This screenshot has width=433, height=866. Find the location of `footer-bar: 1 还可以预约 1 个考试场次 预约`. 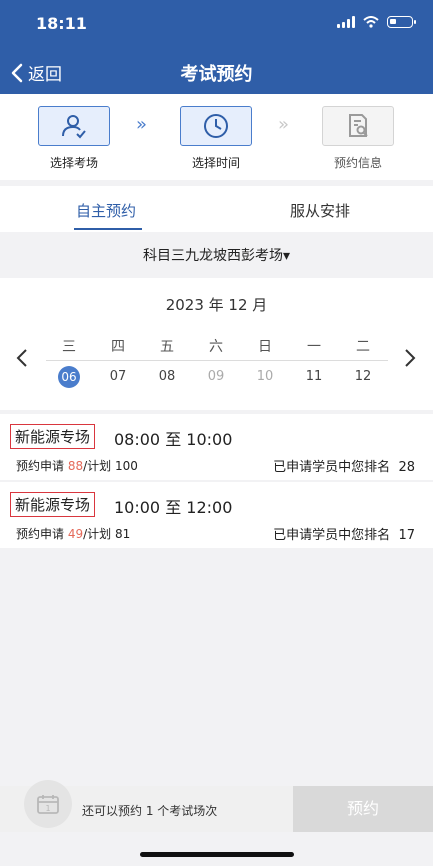

footer-bar: 1 还可以预约 1 个考试场次 预约 is located at coordinates (216, 806).